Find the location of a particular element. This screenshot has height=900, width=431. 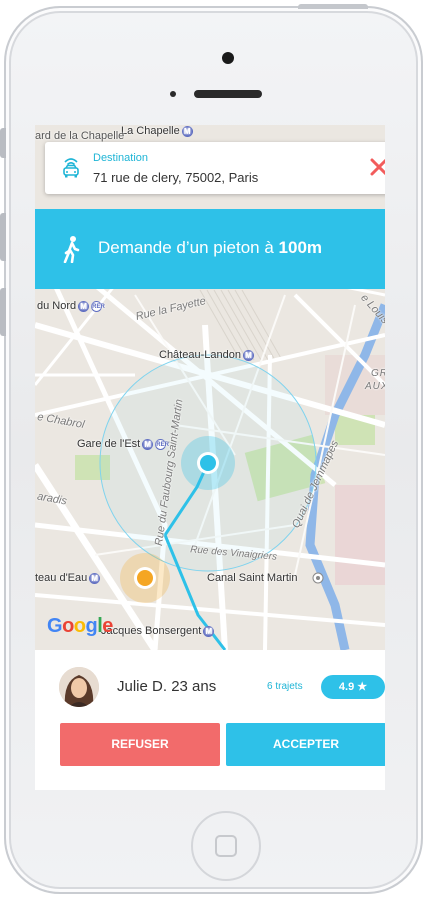

google-logo: Google is located at coordinates (80, 626).